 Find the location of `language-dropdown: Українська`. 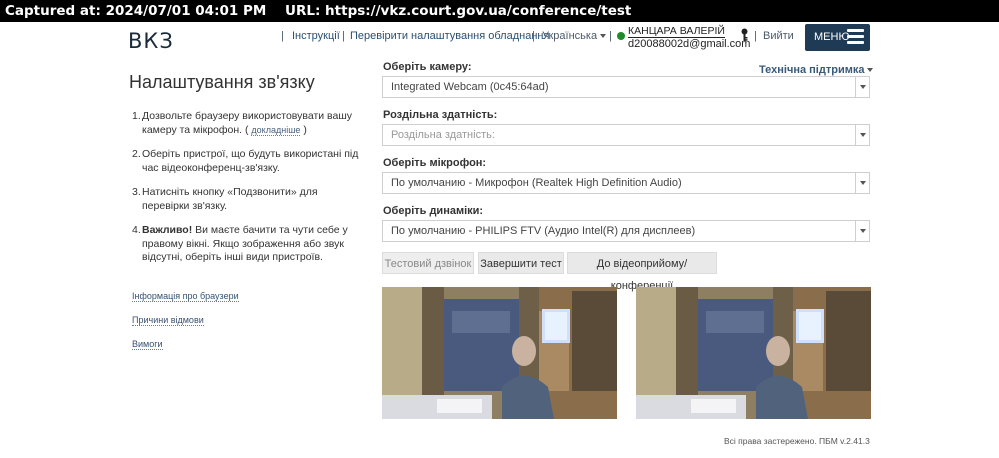

language-dropdown: Українська is located at coordinates (574, 36).